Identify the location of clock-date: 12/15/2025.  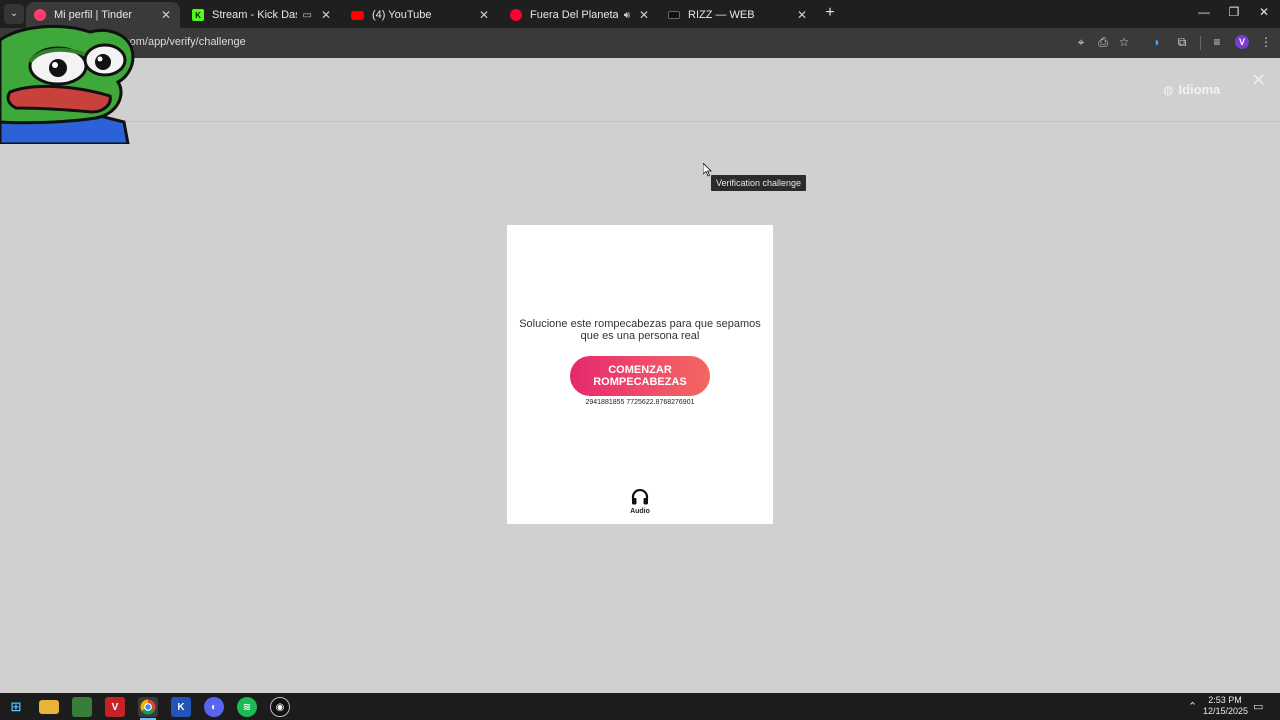
(1226, 711).